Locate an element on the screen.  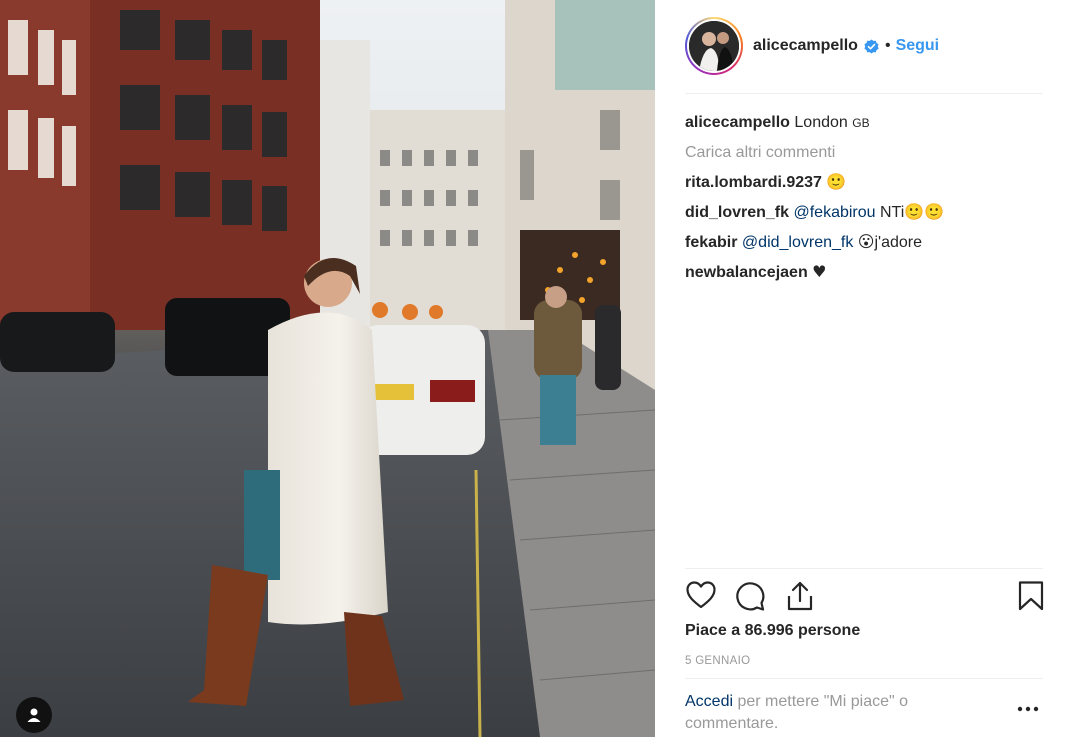
comment-text: NTi is located at coordinates (892, 212).